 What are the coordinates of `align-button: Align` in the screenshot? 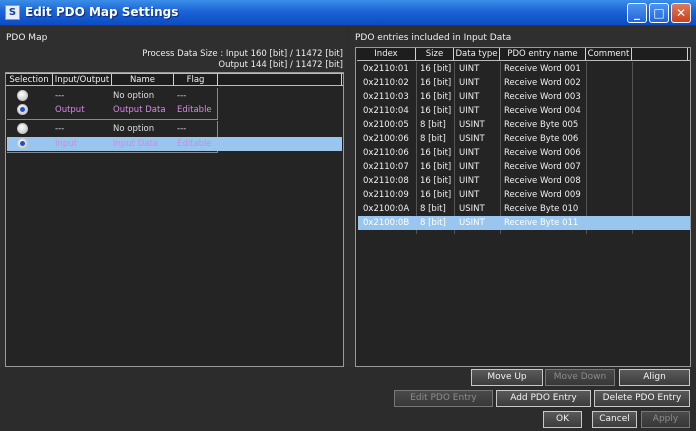 It's located at (654, 377).